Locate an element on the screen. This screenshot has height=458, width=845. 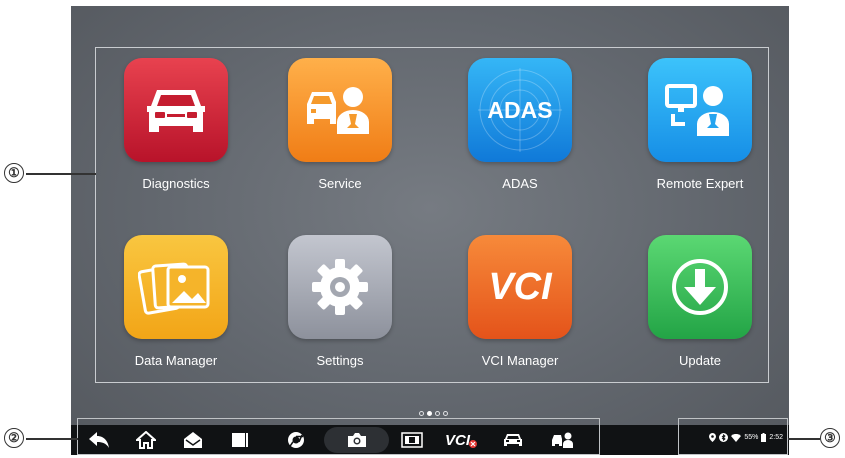
adas-icon: ADAS is located at coordinates (520, 110).